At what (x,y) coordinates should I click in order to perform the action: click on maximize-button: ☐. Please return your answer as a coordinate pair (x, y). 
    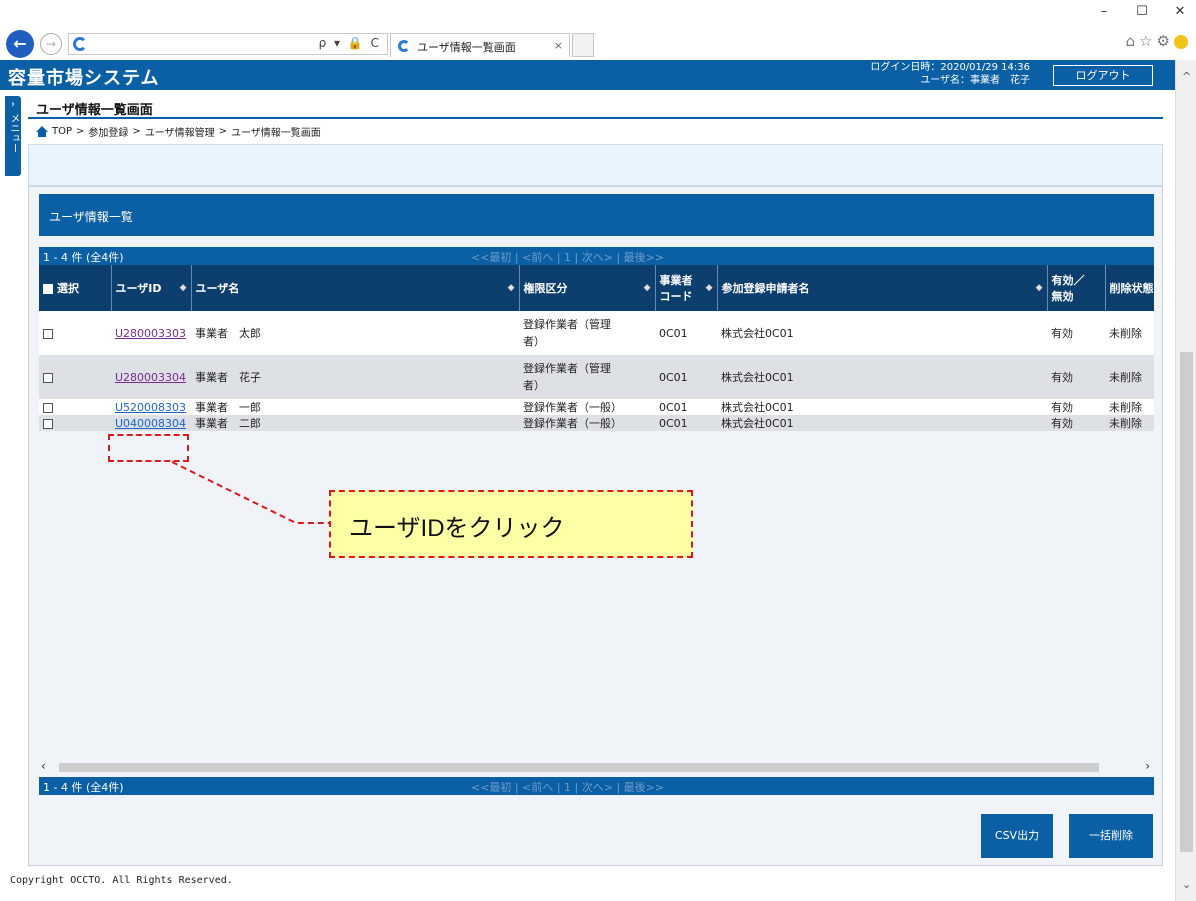
    Looking at the image, I should click on (1142, 11).